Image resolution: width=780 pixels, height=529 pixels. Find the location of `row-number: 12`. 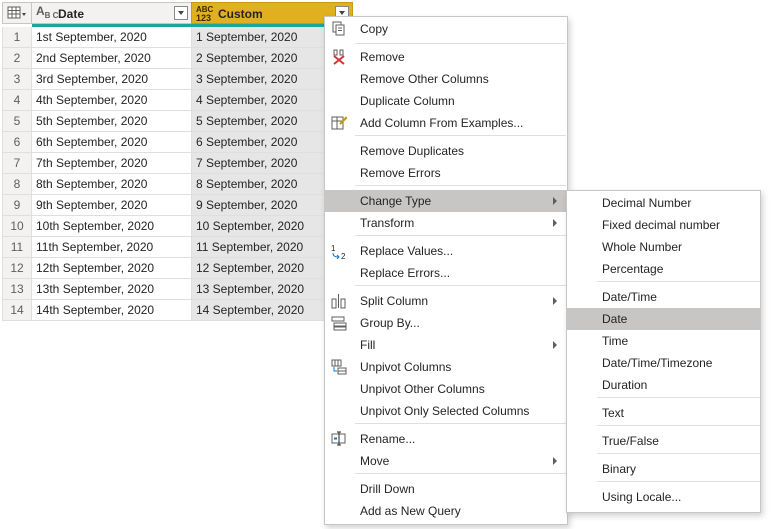

row-number: 12 is located at coordinates (17, 268).